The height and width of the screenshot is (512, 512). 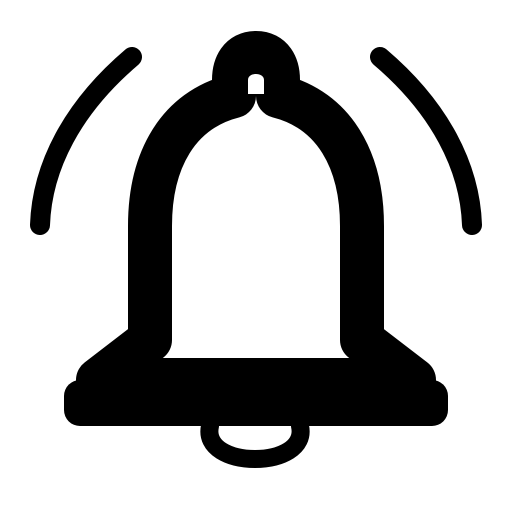 I want to click on bell-clapper-icon, so click(x=255, y=442).